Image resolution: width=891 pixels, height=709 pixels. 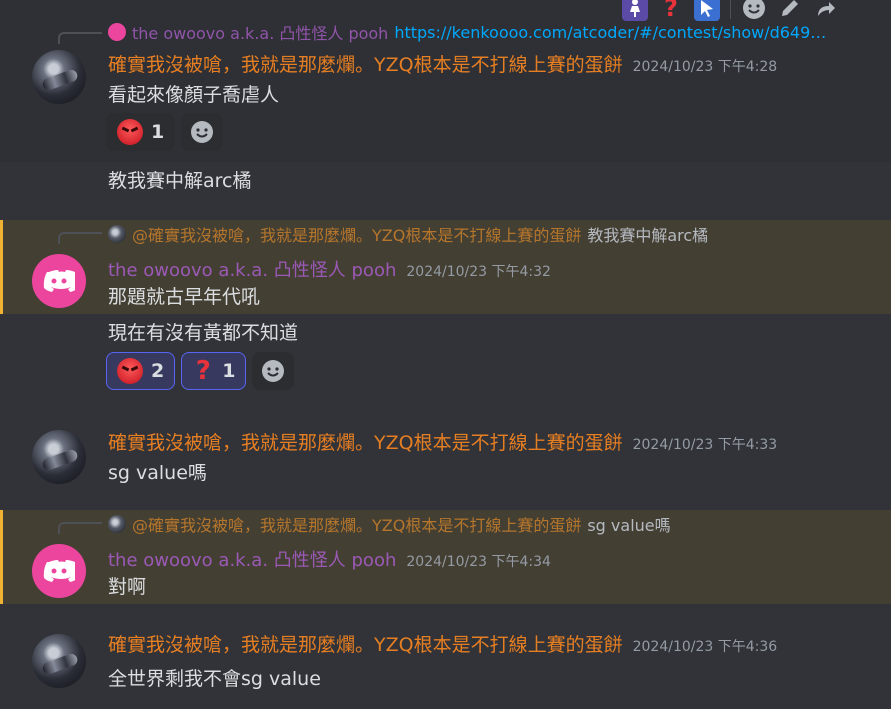 I want to click on reaction-angry: 1, so click(x=141, y=132).